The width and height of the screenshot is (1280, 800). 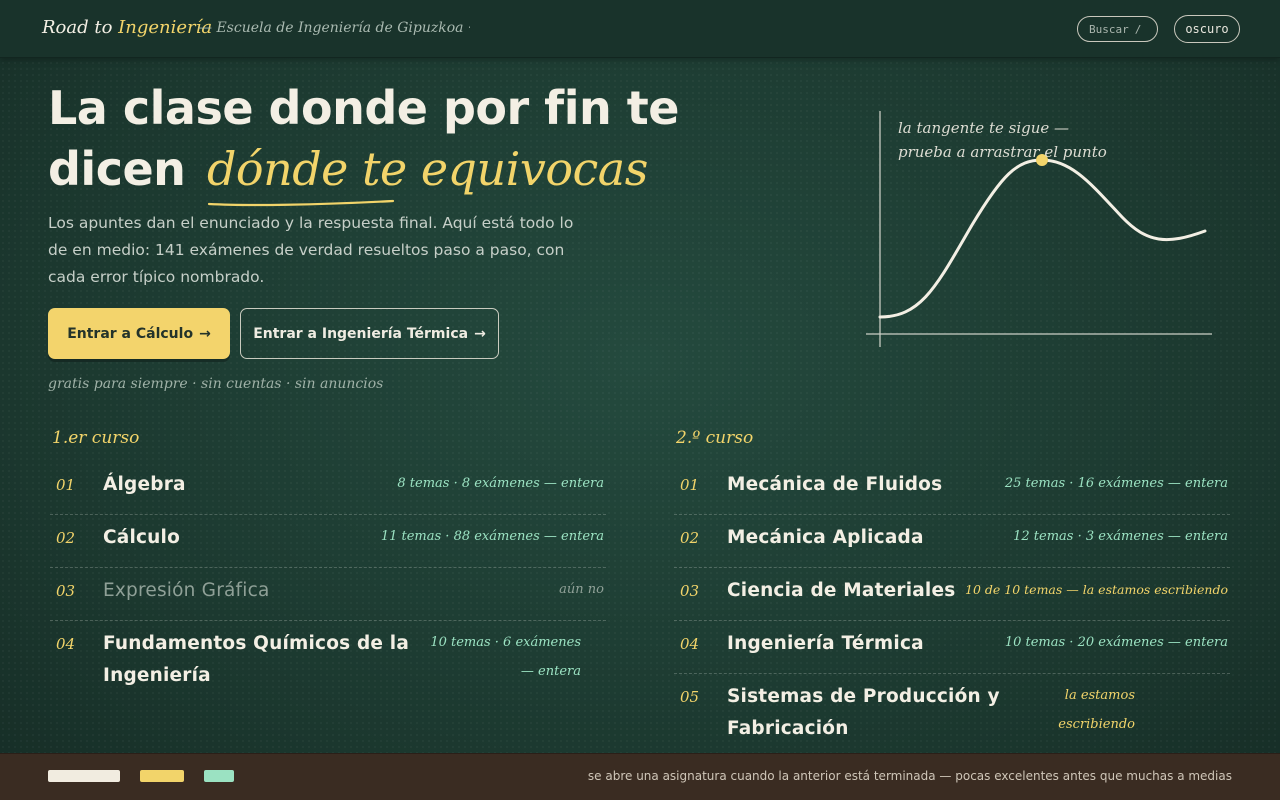 What do you see at coordinates (130, 333) in the screenshot?
I see `enter-calculo-label: Entrar a Cálculo` at bounding box center [130, 333].